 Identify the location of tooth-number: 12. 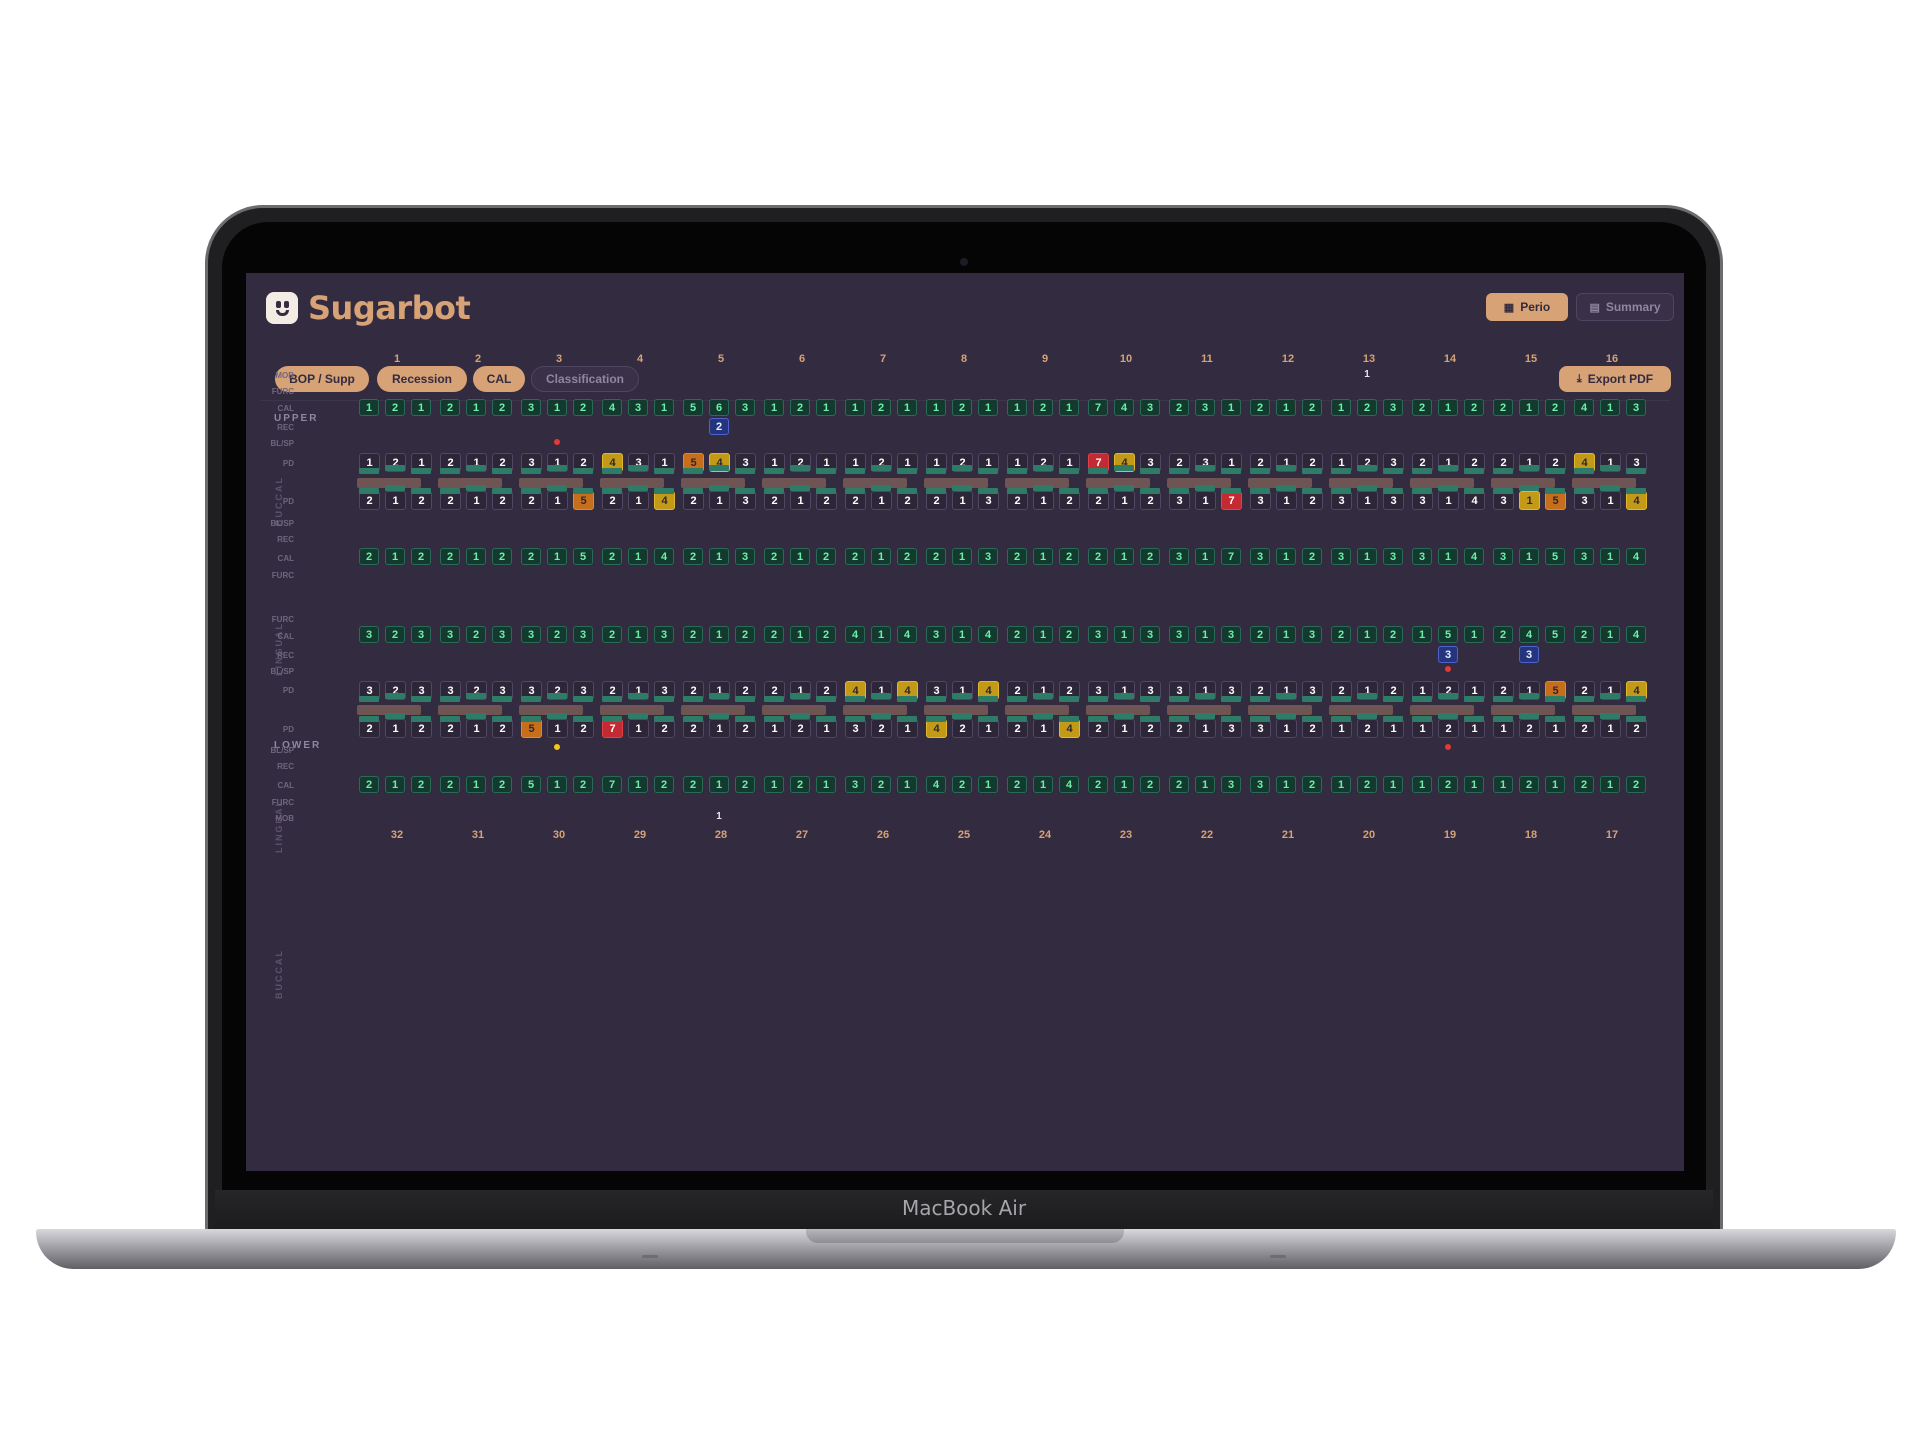
(1288, 359).